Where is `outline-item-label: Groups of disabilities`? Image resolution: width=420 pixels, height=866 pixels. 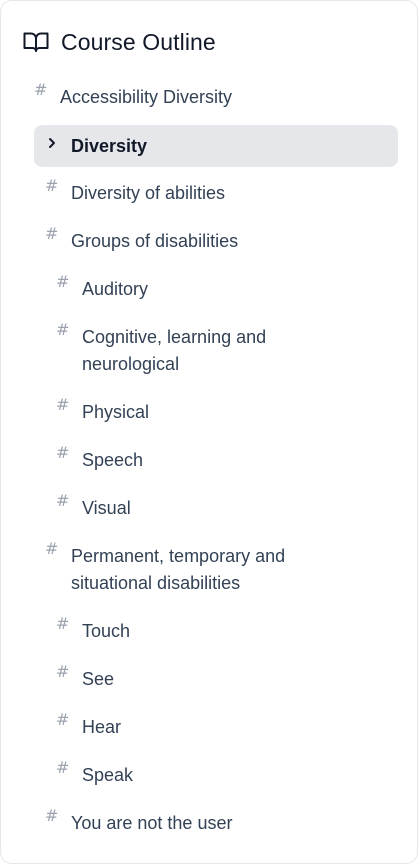 outline-item-label: Groups of disabilities is located at coordinates (155, 241).